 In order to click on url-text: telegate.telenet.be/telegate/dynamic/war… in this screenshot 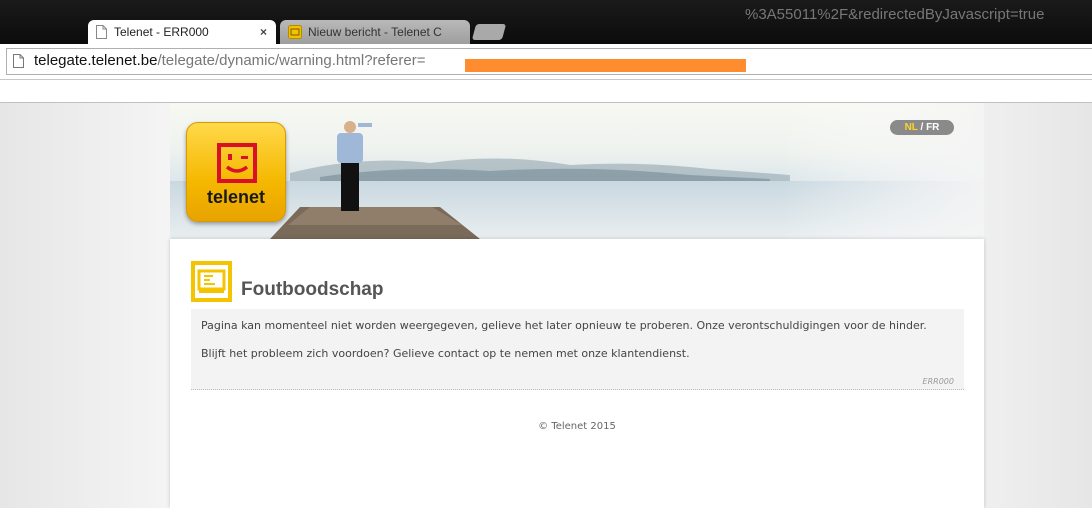, I will do `click(230, 61)`.